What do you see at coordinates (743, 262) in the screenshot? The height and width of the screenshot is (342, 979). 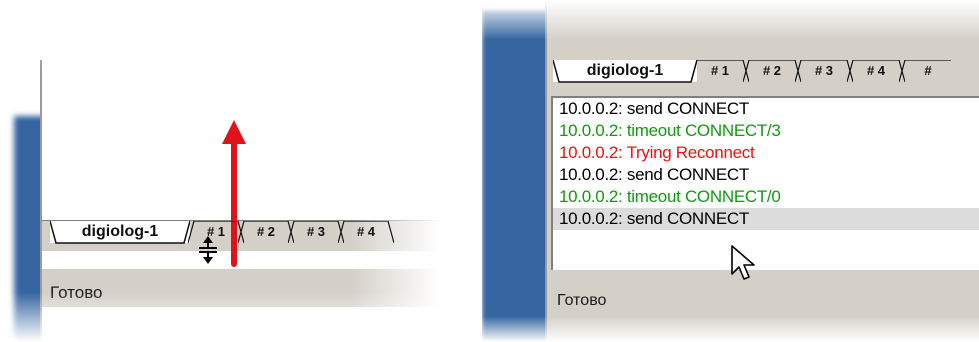 I see `arrow-pointer-icon` at bounding box center [743, 262].